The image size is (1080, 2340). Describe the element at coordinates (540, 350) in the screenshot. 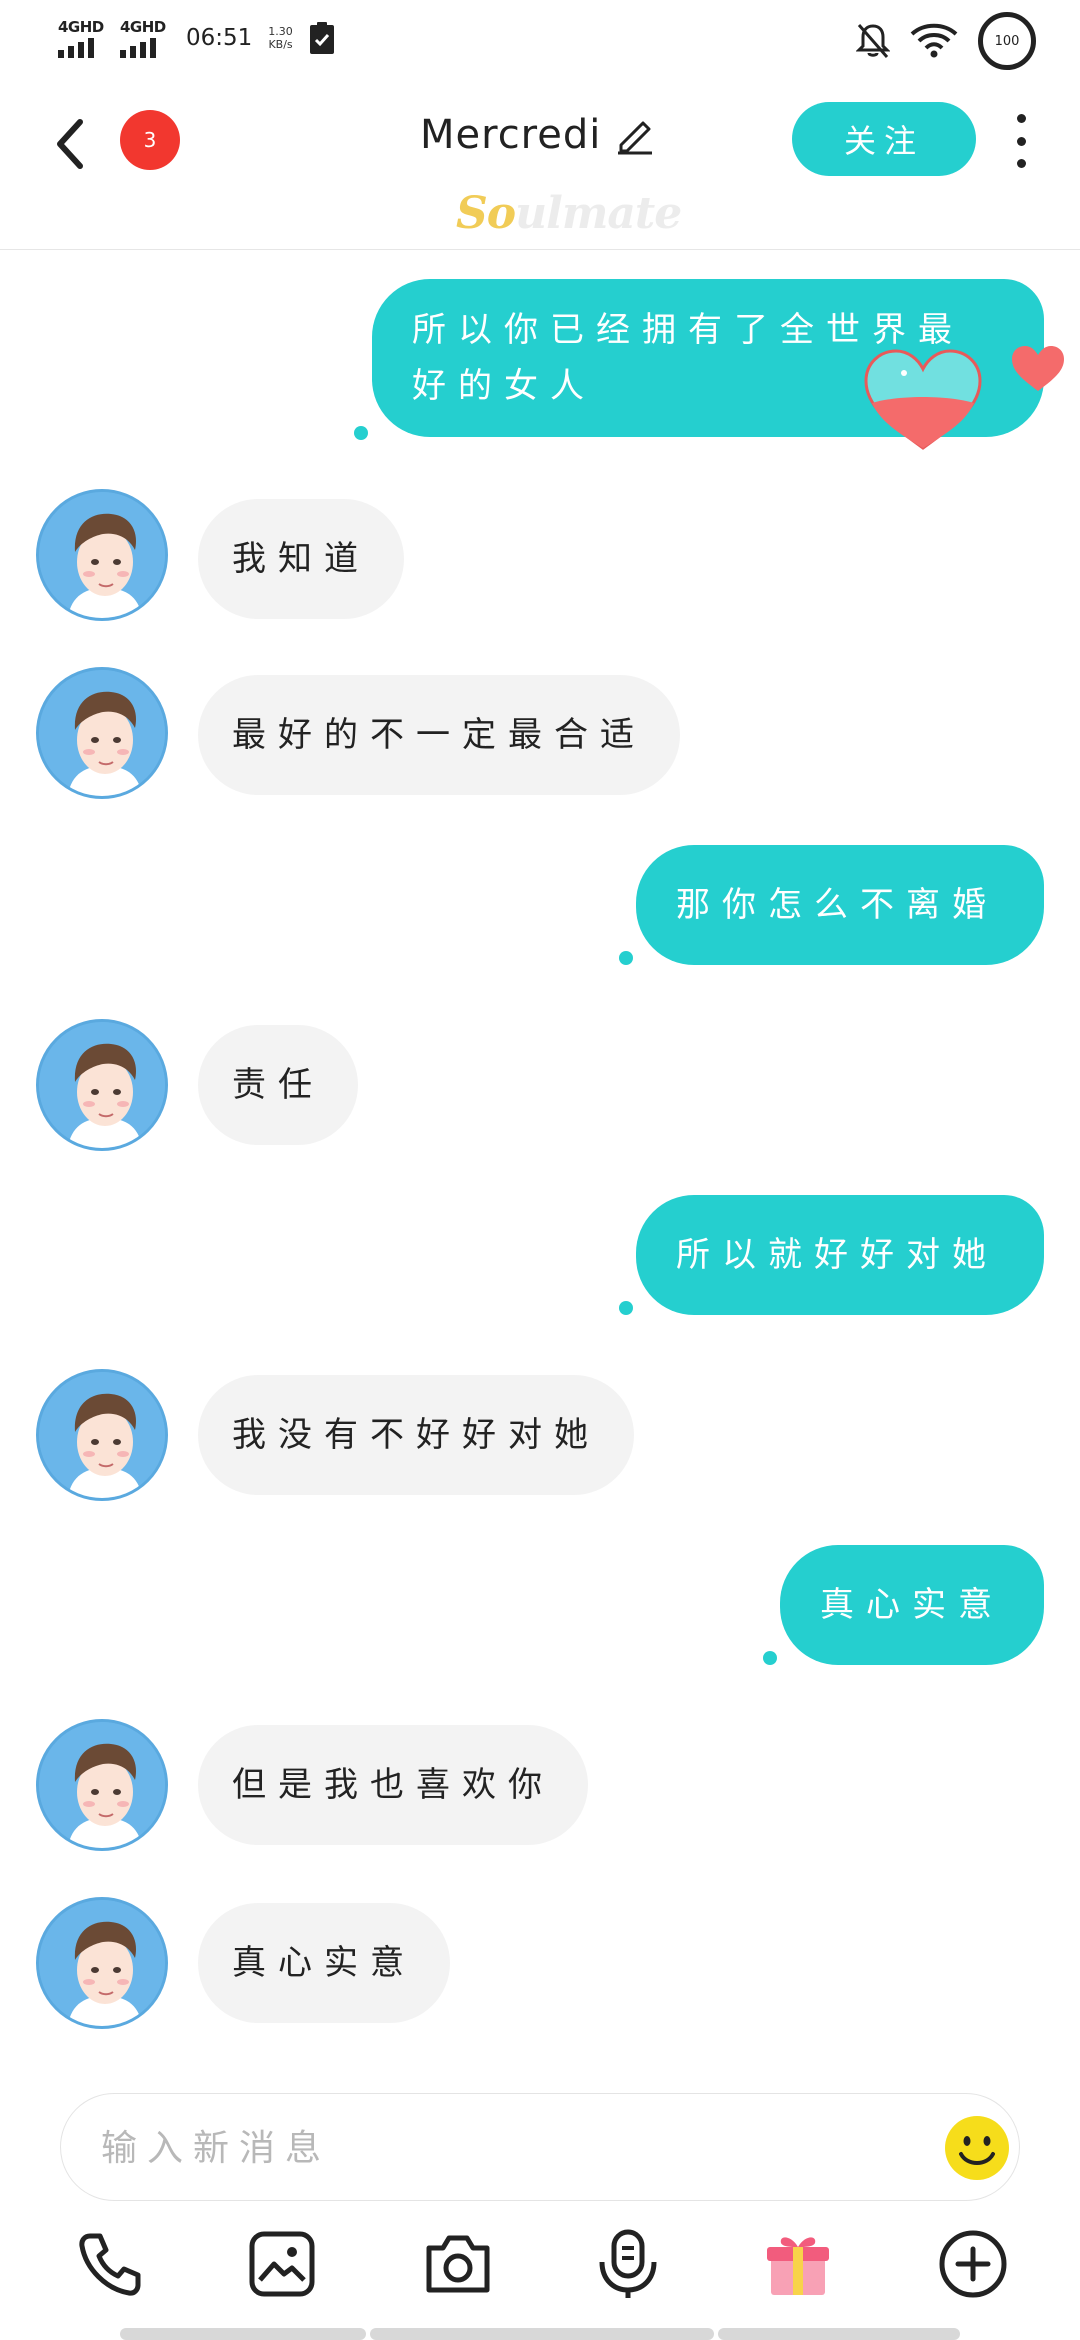

I see `message-outgoing: 所以你已经拥有了全世界最 好的女人` at that location.